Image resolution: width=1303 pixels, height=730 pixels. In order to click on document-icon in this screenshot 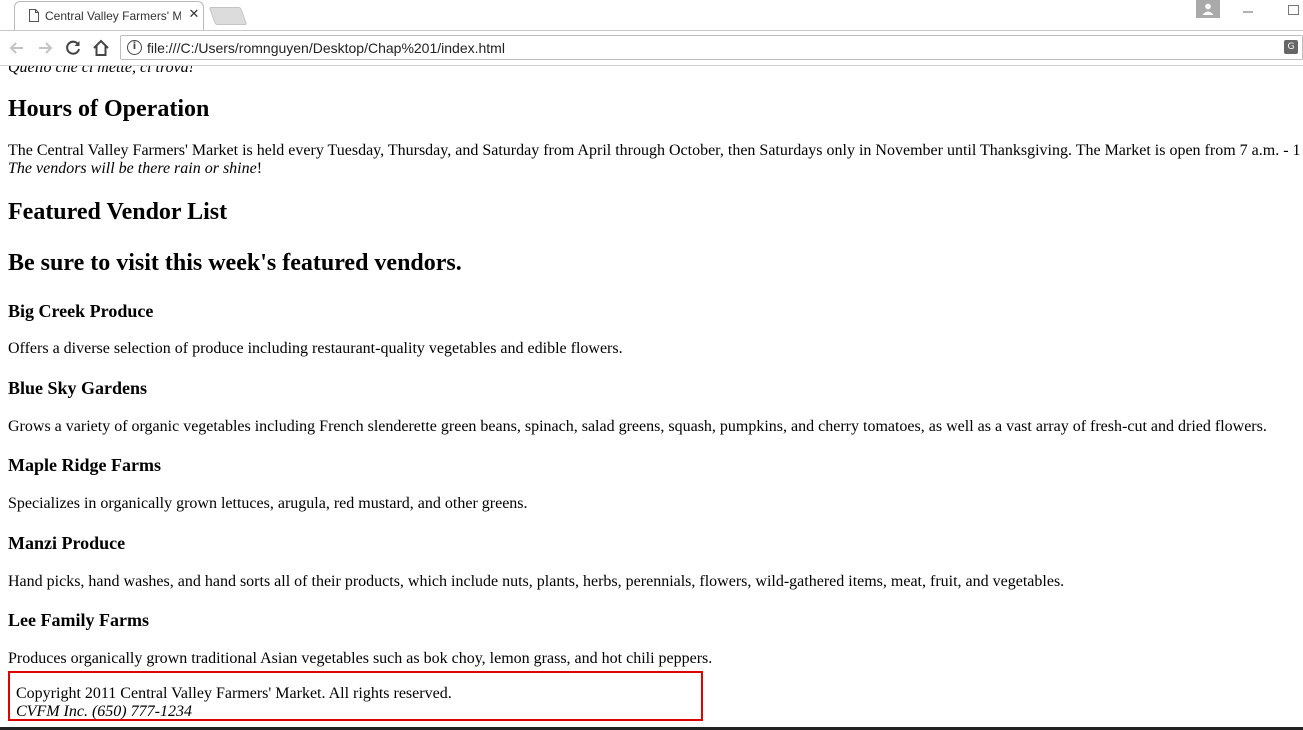, I will do `click(34, 15)`.